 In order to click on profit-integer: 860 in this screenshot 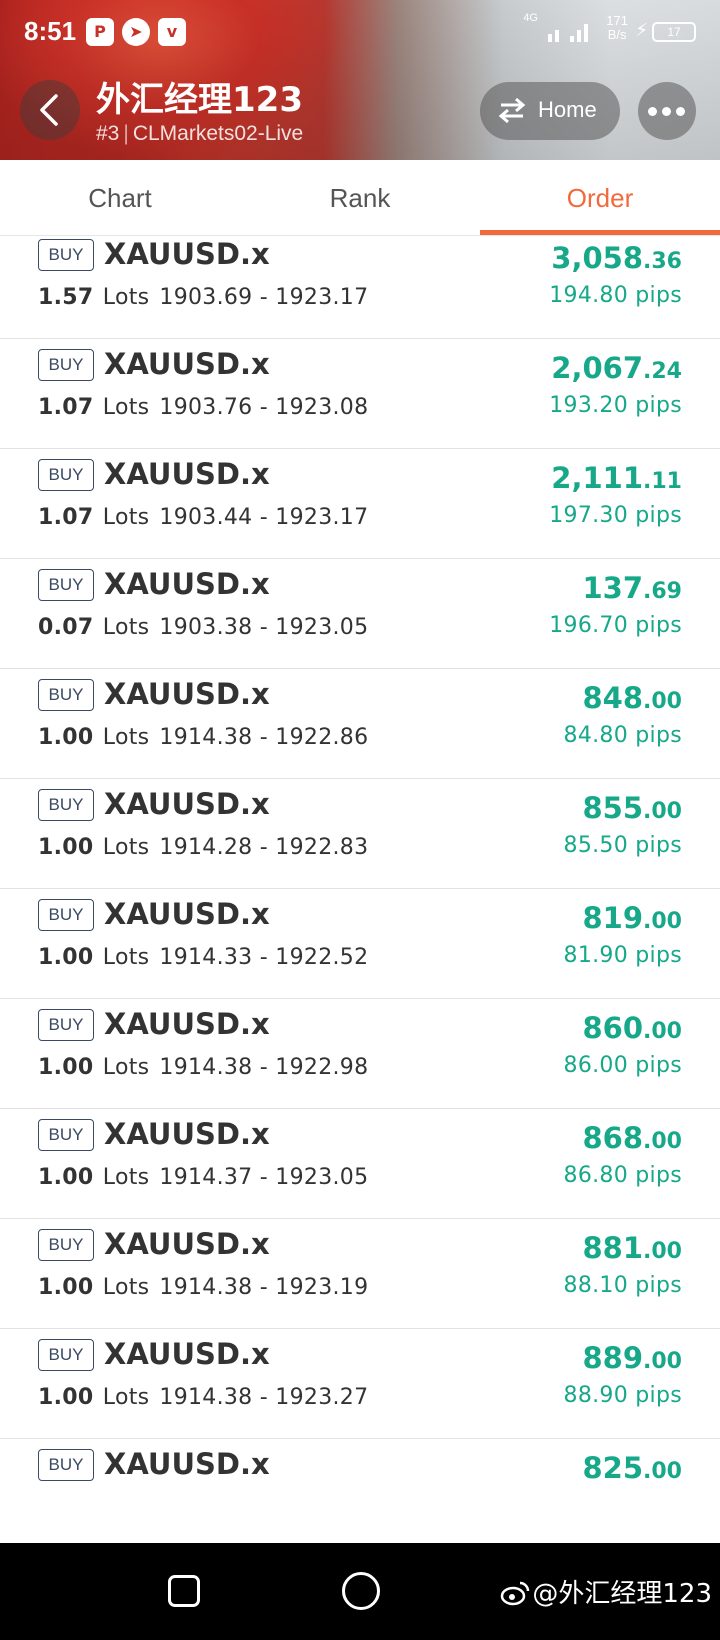, I will do `click(613, 1028)`.